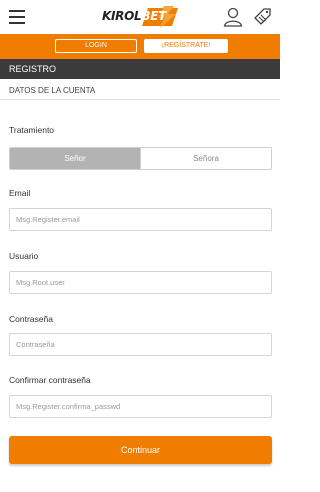 This screenshot has width=320, height=492. I want to click on user-label: Usuario, so click(24, 256).